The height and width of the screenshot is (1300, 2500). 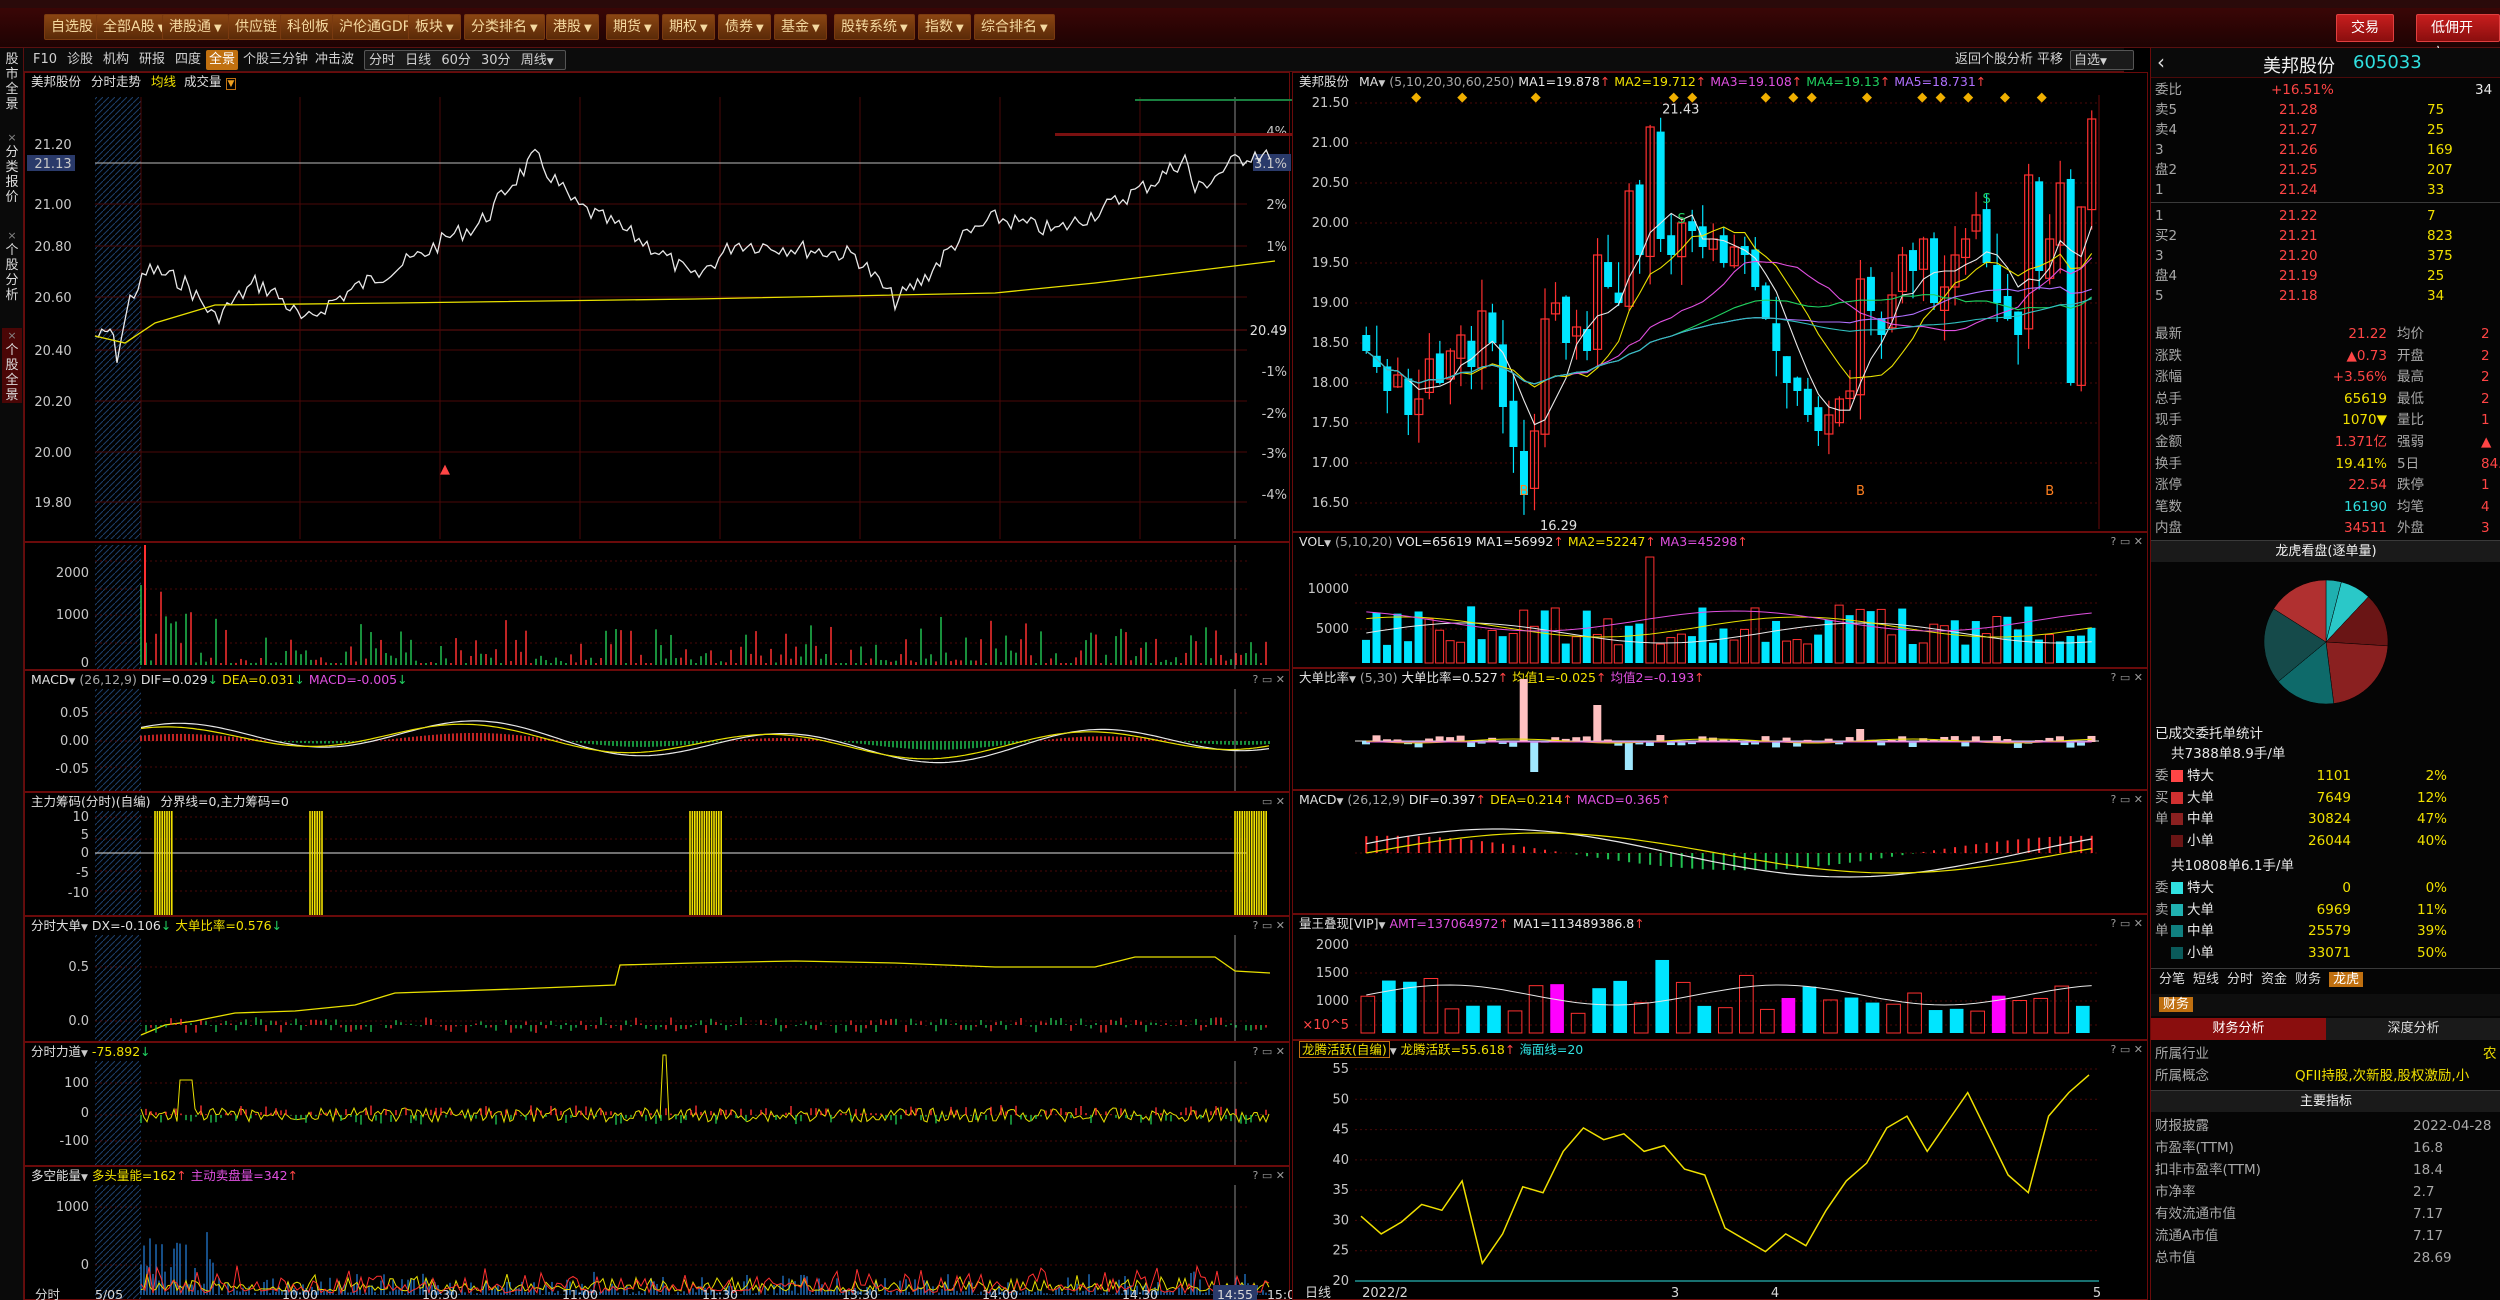 What do you see at coordinates (52, 503) in the screenshot?
I see `price-tick: 19.80` at bounding box center [52, 503].